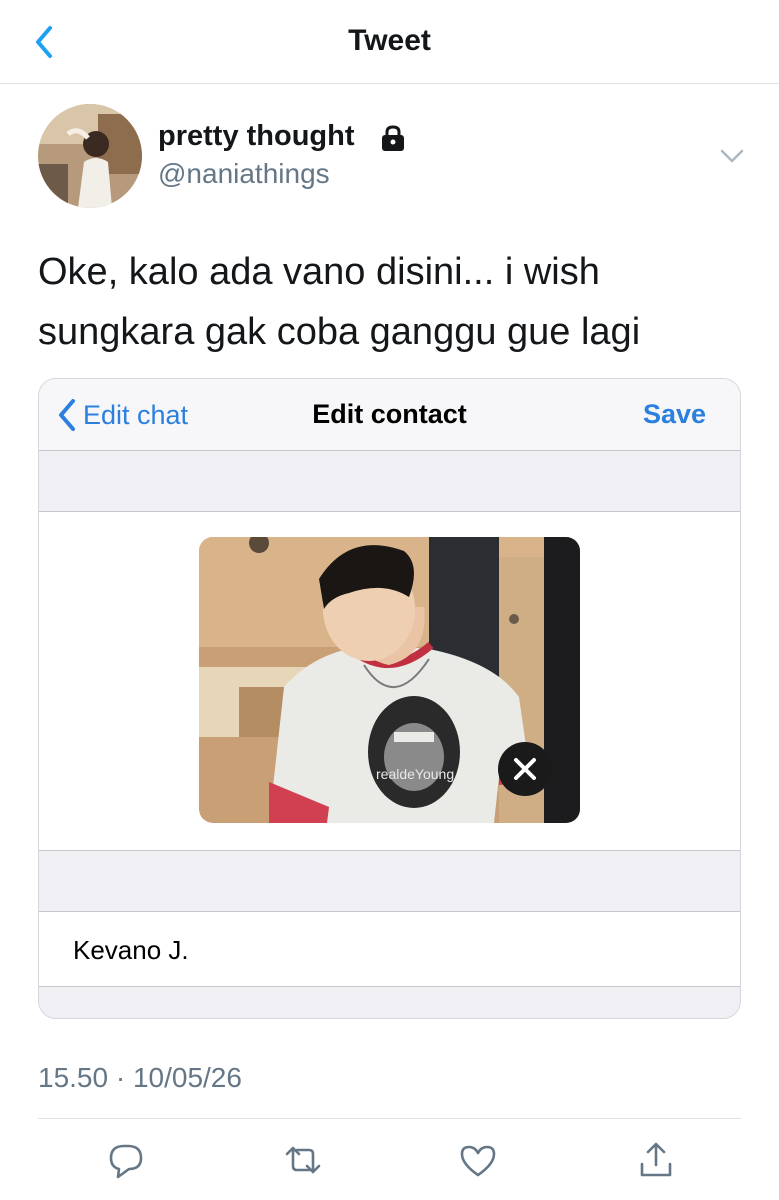  I want to click on tweet-timestamp: 15.50 · 10/05/26, so click(140, 1077).